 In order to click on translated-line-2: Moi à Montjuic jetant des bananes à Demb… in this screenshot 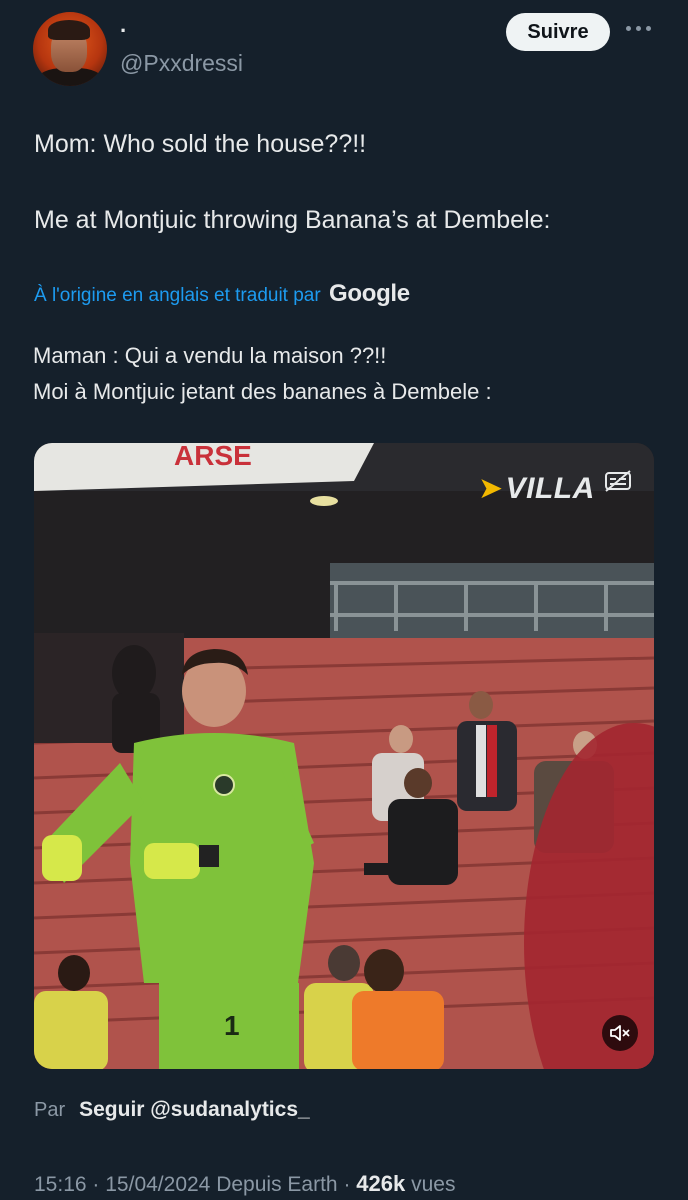, I will do `click(262, 391)`.